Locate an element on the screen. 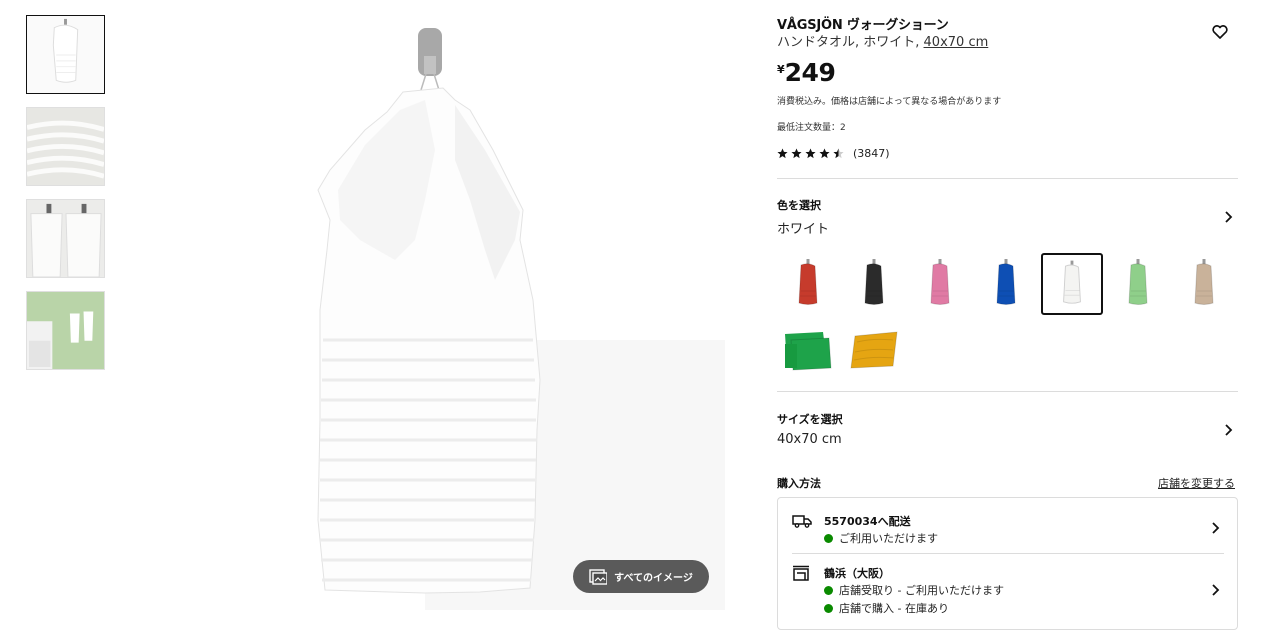 The height and width of the screenshot is (631, 1280). color-swatch-white is located at coordinates (1072, 284).